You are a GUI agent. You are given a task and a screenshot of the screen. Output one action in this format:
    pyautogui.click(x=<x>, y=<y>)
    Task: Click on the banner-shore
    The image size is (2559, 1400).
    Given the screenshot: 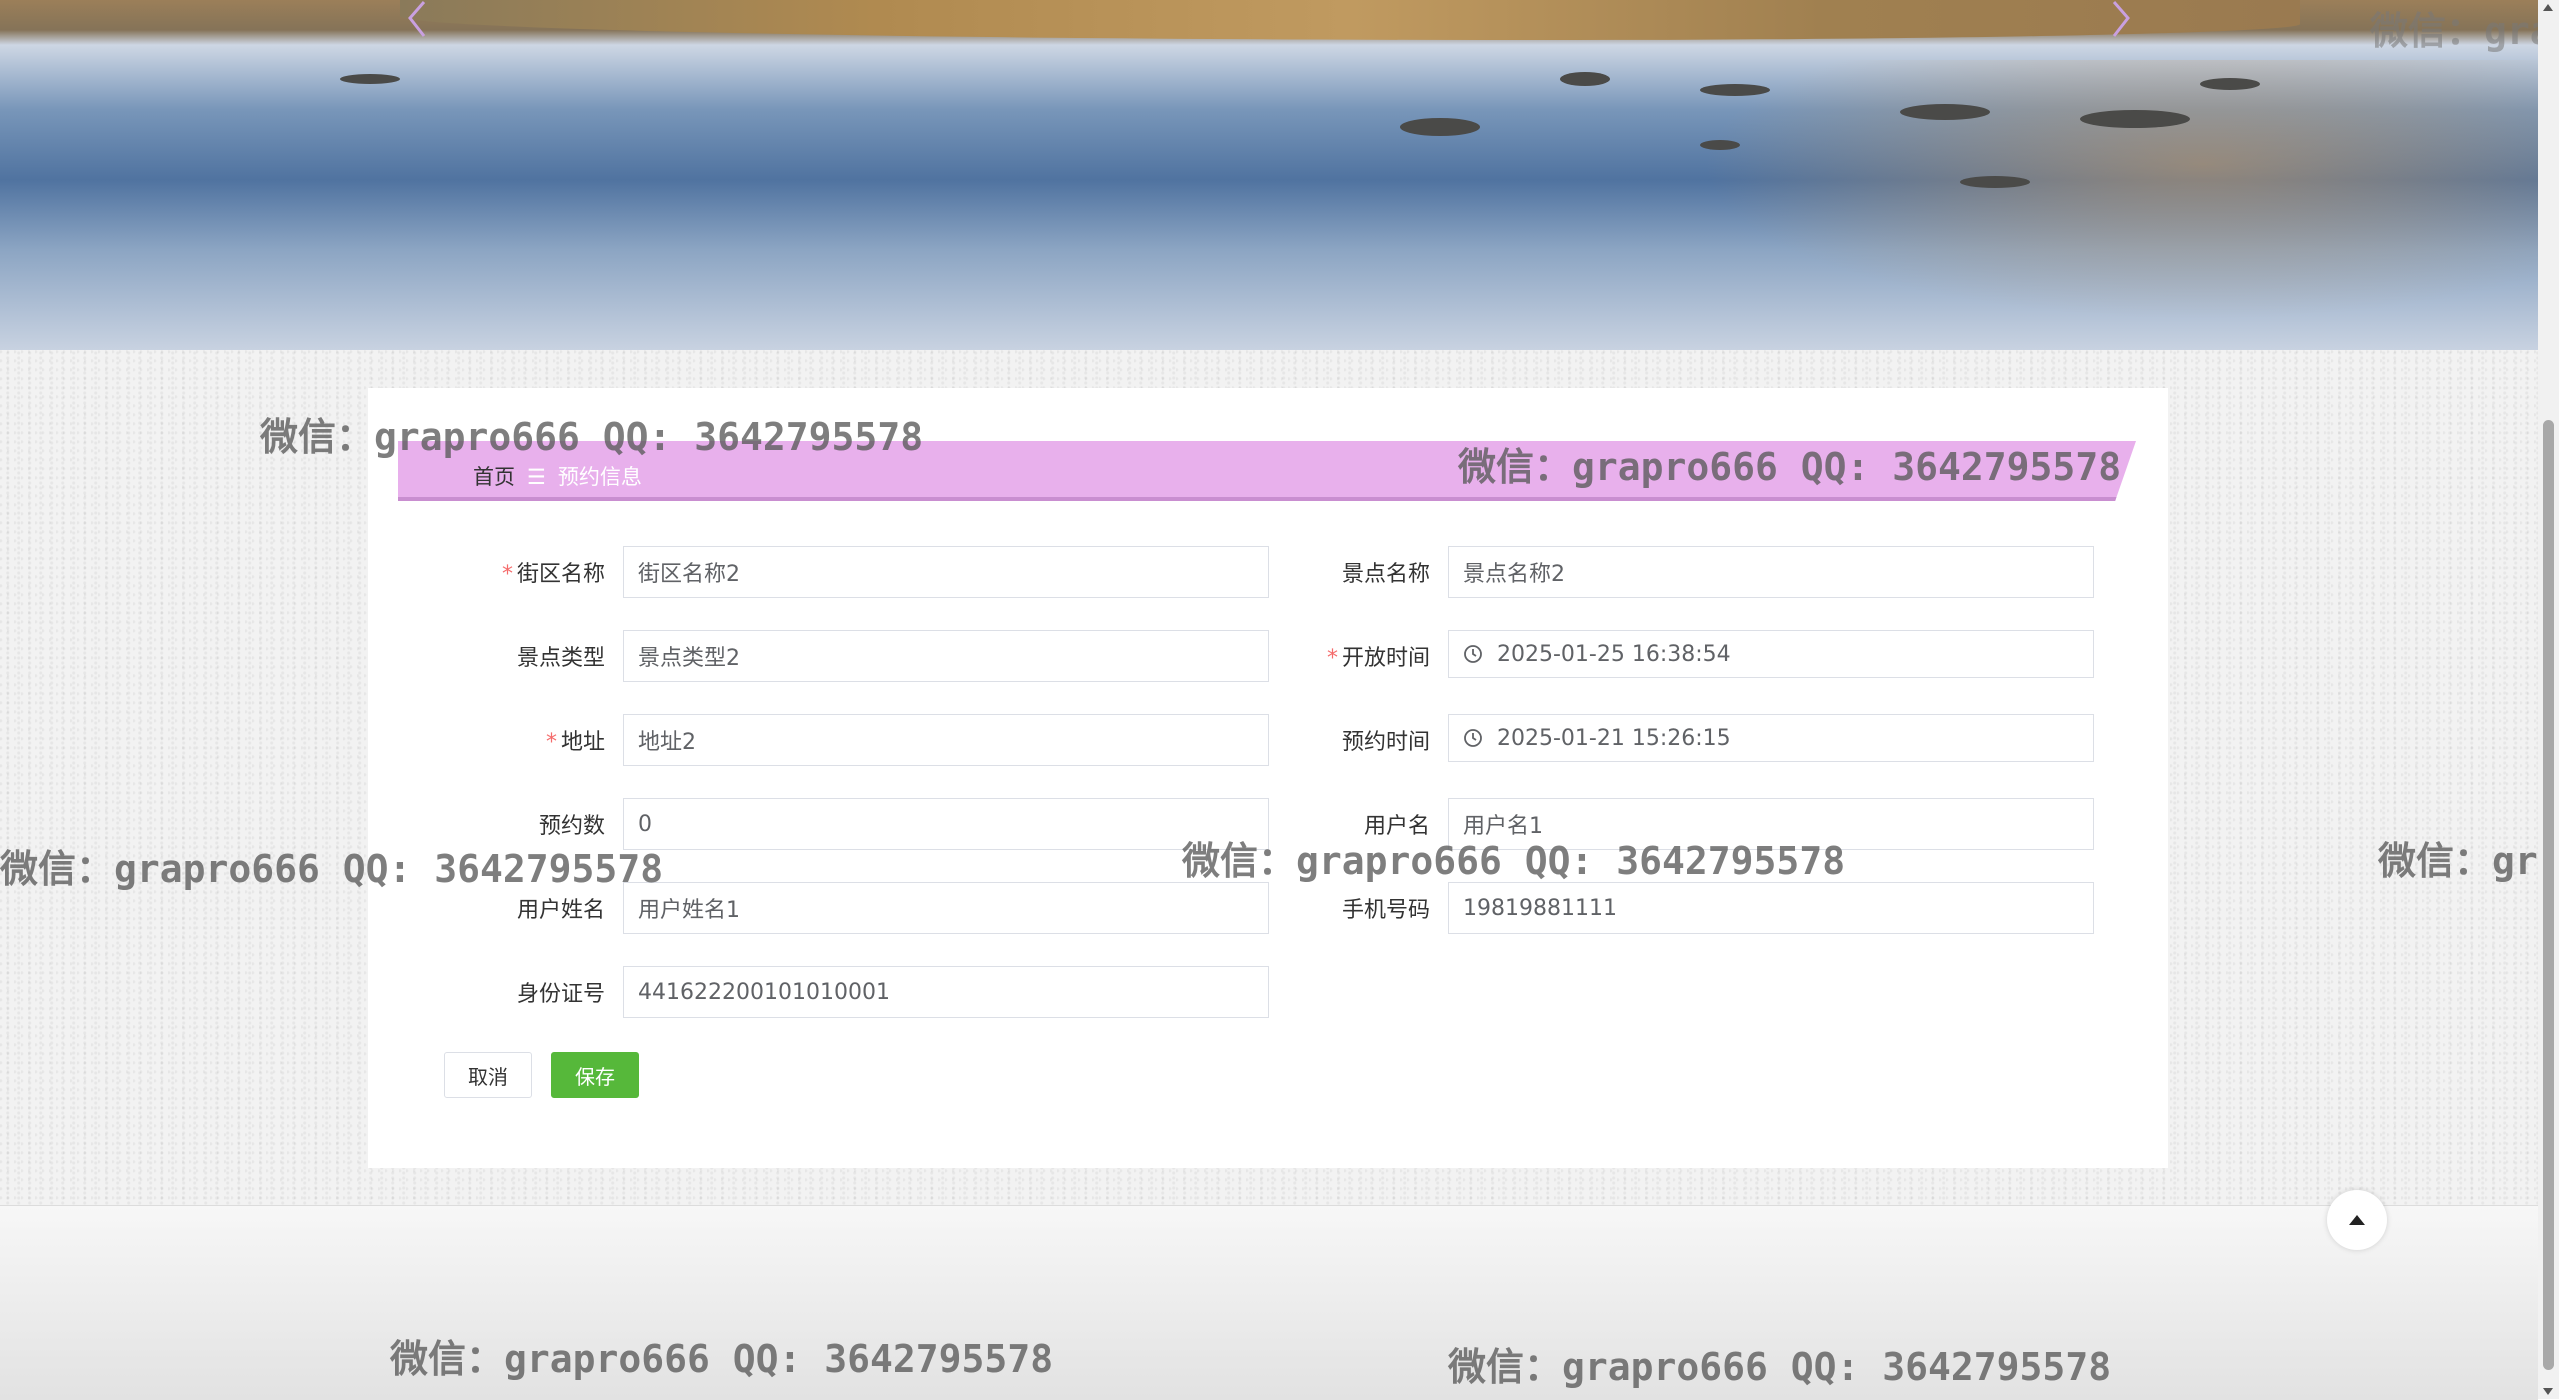 What is the action you would take?
    pyautogui.click(x=1350, y=20)
    